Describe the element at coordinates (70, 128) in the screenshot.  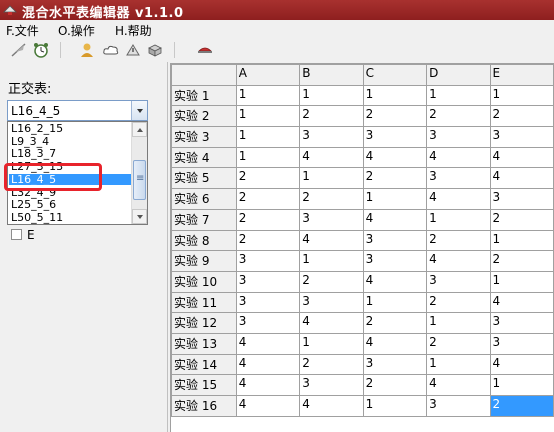
I see `dropdown-option: L16_2_15` at that location.